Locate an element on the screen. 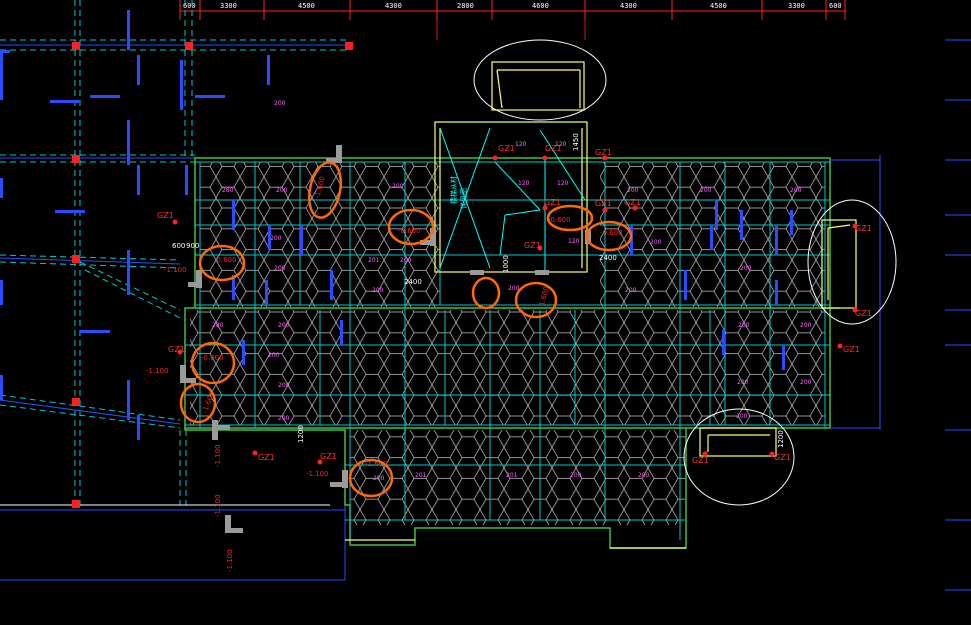 This screenshot has width=971, height=625. axis-ticks-top is located at coordinates (511, 30).